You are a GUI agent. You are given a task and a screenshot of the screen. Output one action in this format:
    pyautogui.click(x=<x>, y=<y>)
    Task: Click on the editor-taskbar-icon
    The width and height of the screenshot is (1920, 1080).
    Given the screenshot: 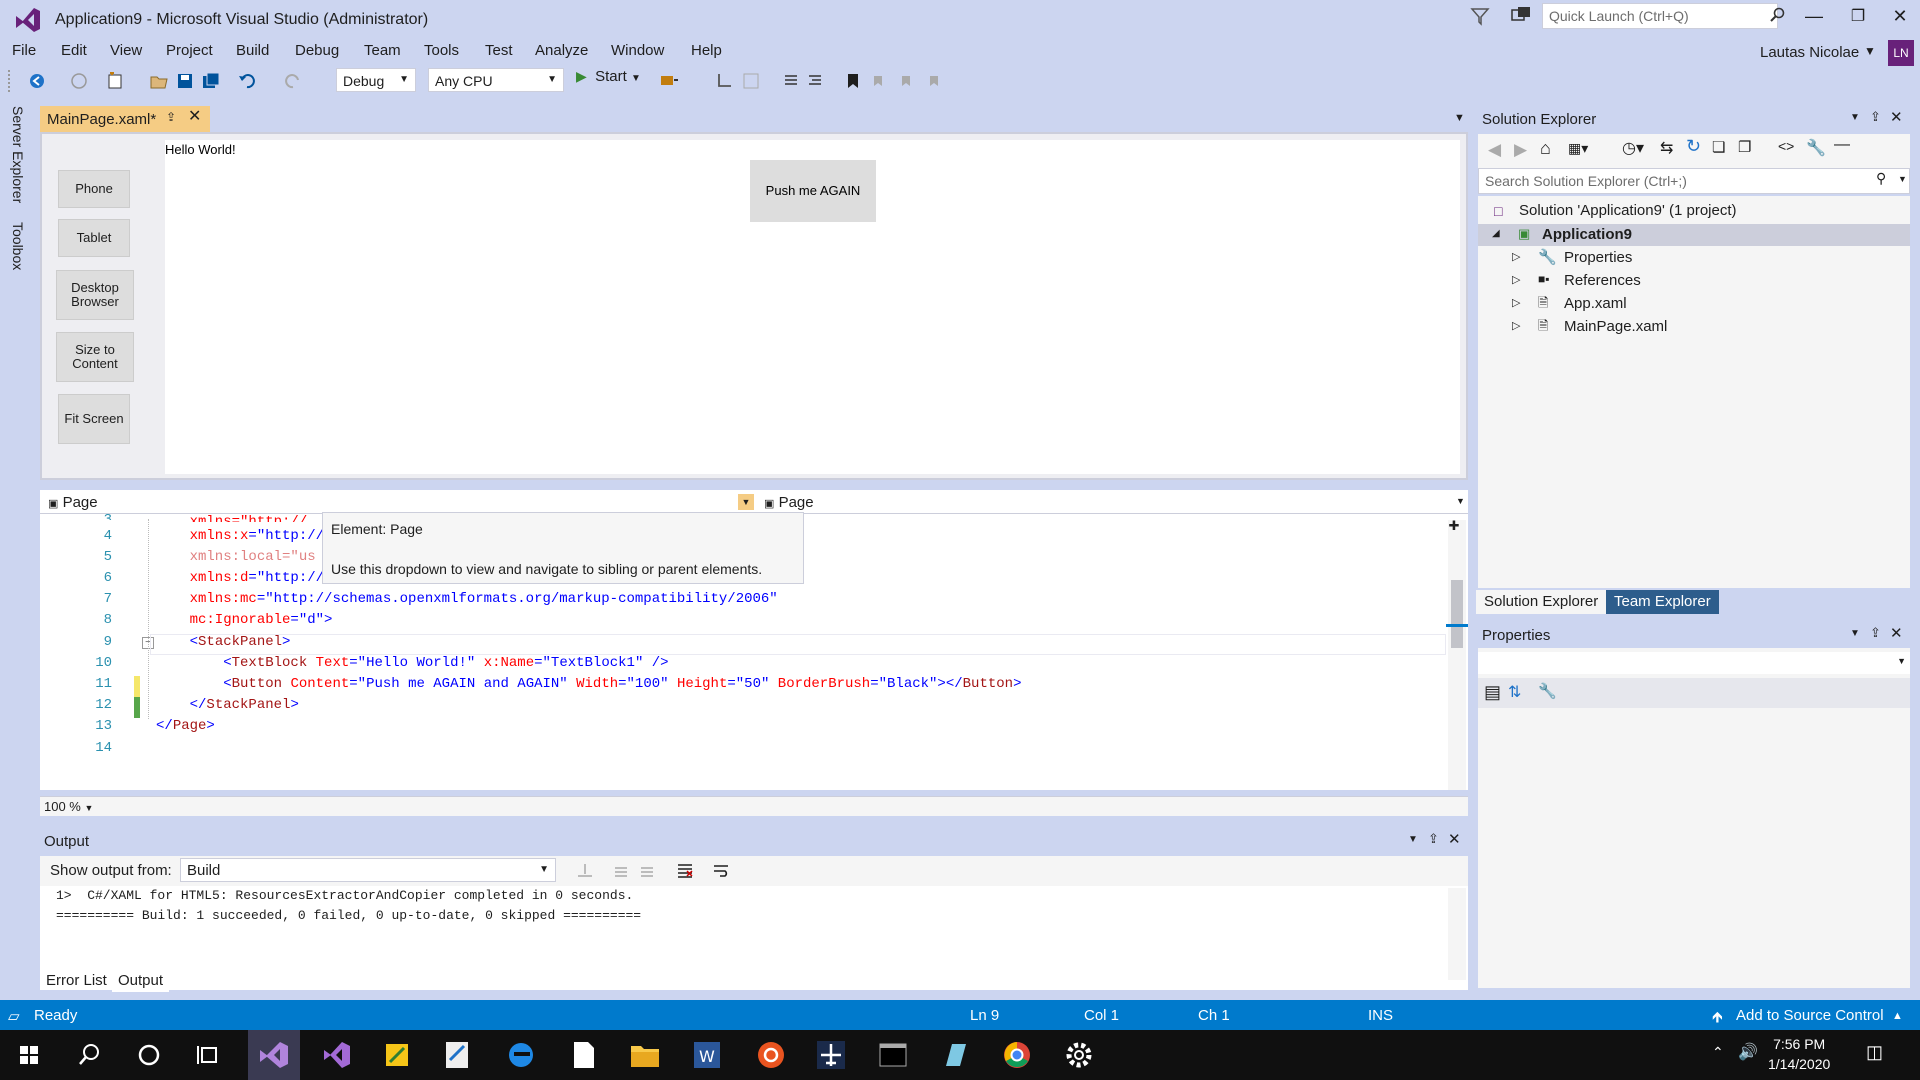 What is the action you would take?
    pyautogui.click(x=457, y=1055)
    